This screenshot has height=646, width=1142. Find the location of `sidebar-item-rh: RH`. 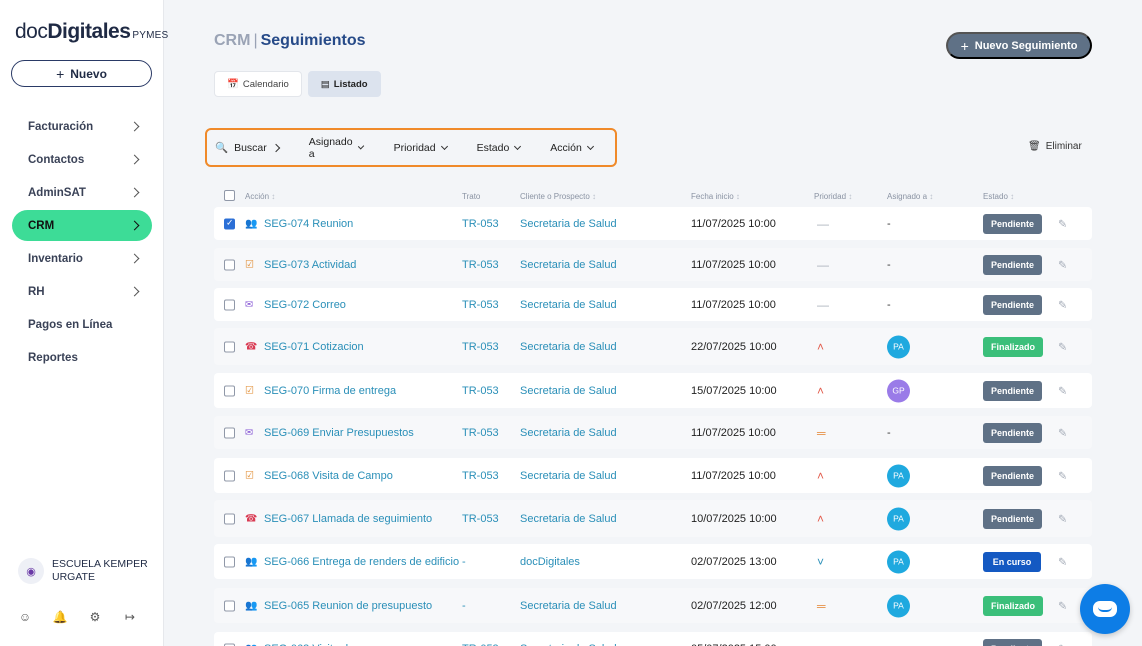

sidebar-item-rh: RH is located at coordinates (82, 291).